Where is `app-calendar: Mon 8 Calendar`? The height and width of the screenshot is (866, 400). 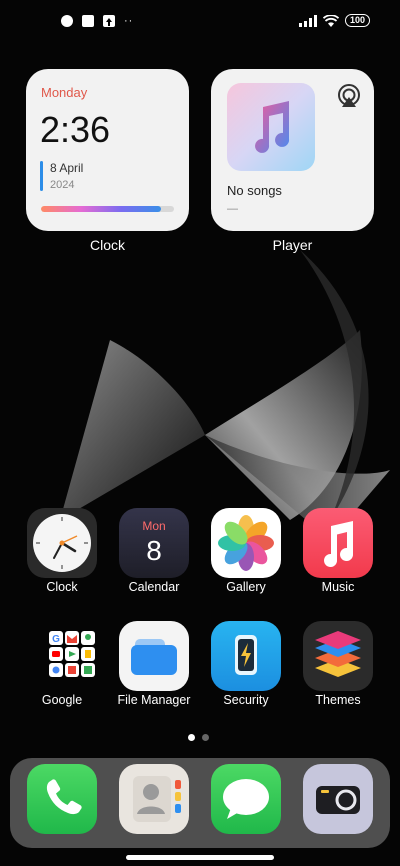 app-calendar: Mon 8 Calendar is located at coordinates (154, 551).